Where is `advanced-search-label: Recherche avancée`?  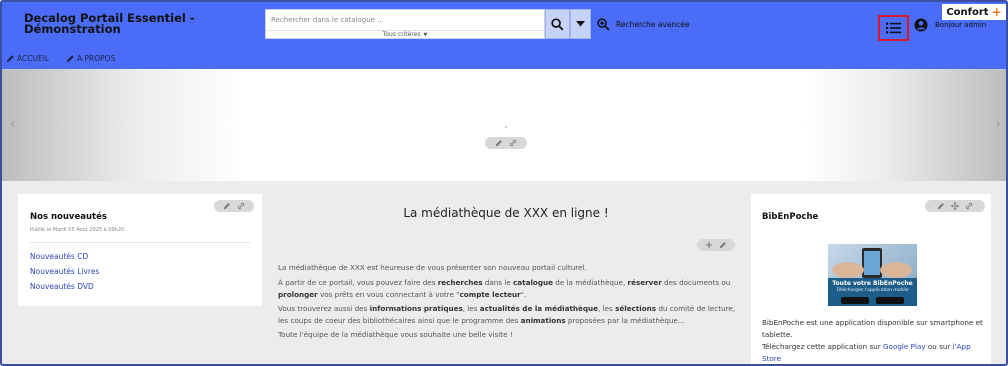 advanced-search-label: Recherche avancée is located at coordinates (653, 24).